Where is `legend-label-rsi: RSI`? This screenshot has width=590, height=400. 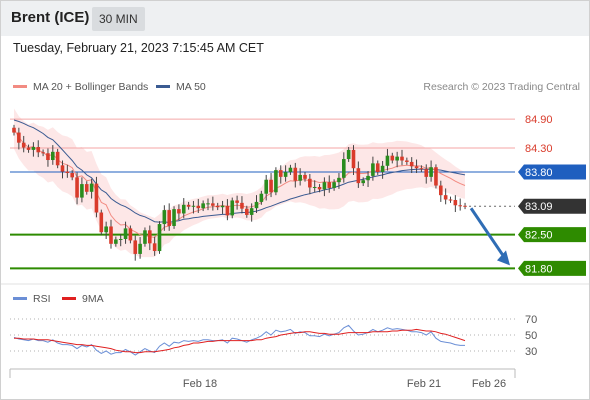 legend-label-rsi: RSI is located at coordinates (42, 299).